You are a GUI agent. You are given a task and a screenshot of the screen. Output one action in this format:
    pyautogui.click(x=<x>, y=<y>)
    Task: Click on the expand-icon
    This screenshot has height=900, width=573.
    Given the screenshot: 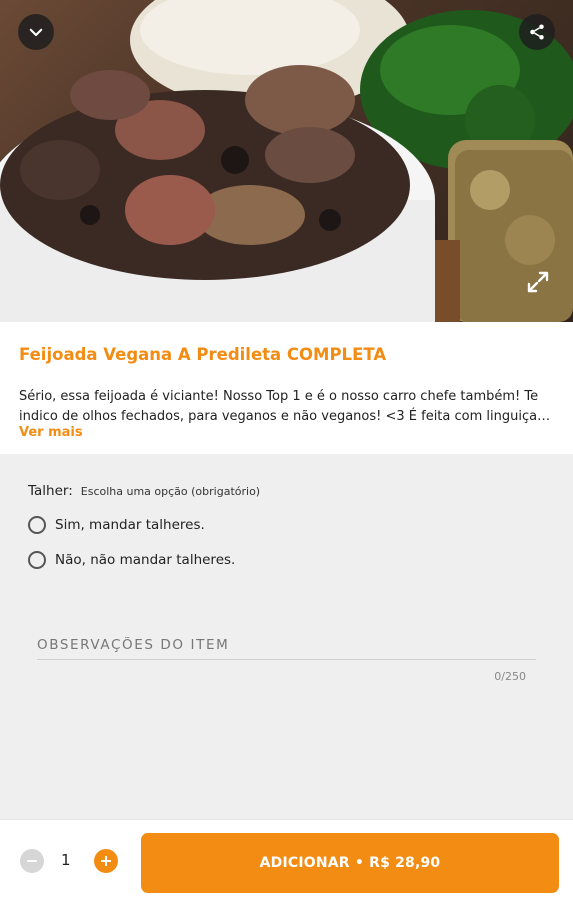 What is the action you would take?
    pyautogui.click(x=538, y=282)
    